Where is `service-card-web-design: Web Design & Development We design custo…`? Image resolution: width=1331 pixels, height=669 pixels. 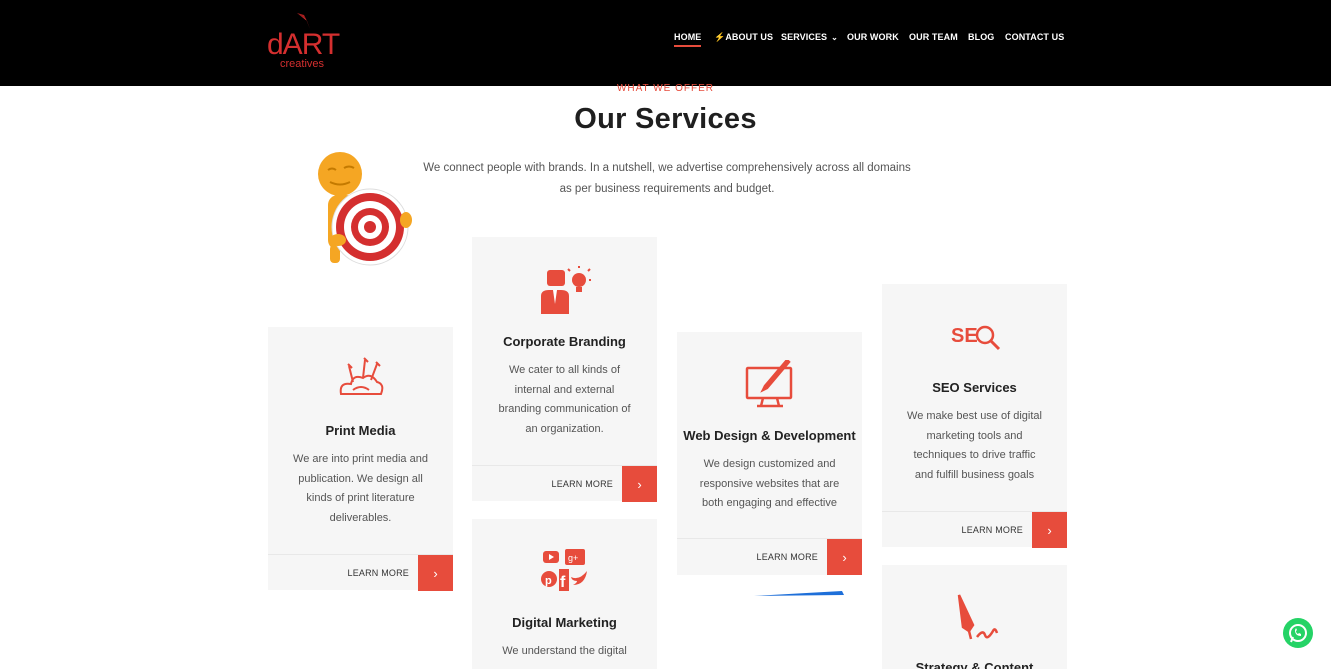 service-card-web-design: Web Design & Development We design custo… is located at coordinates (769, 453).